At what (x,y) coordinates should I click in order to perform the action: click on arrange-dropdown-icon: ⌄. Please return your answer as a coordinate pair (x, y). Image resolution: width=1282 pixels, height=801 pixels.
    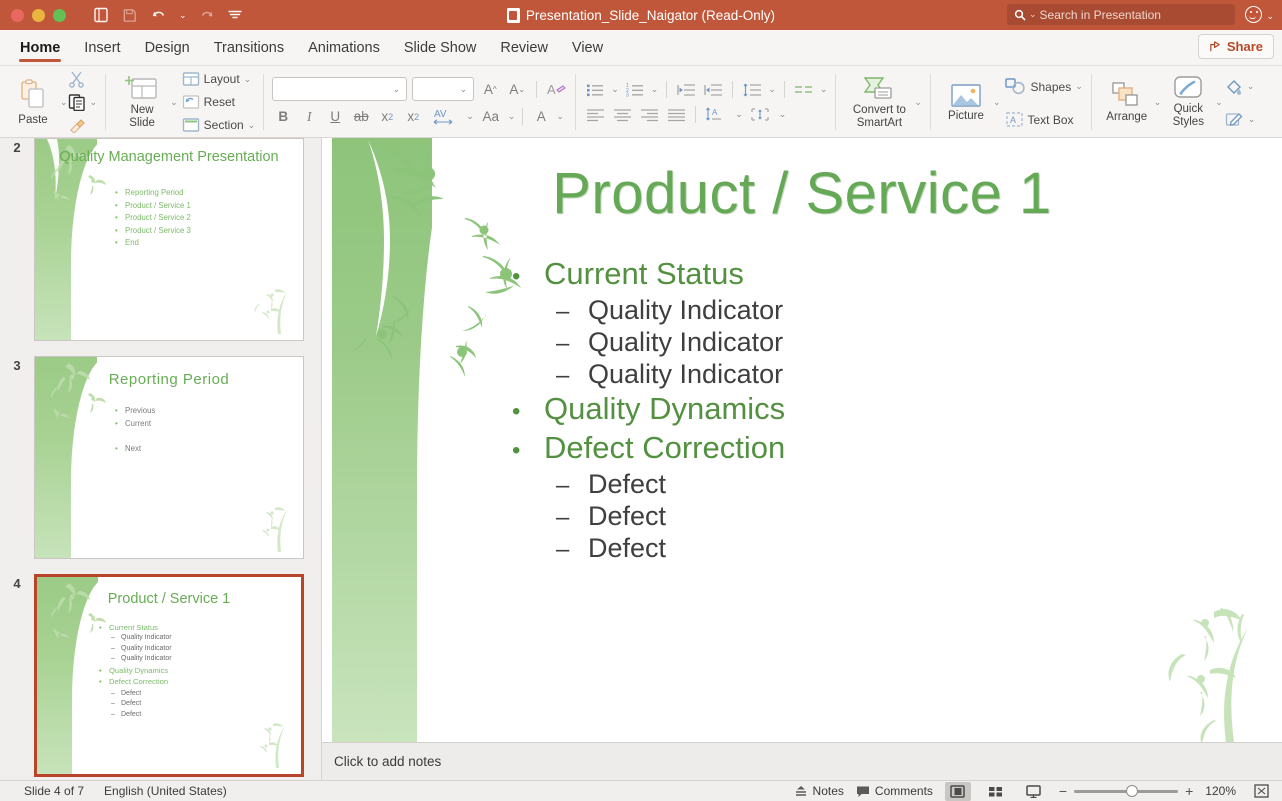
    Looking at the image, I should click on (1158, 102).